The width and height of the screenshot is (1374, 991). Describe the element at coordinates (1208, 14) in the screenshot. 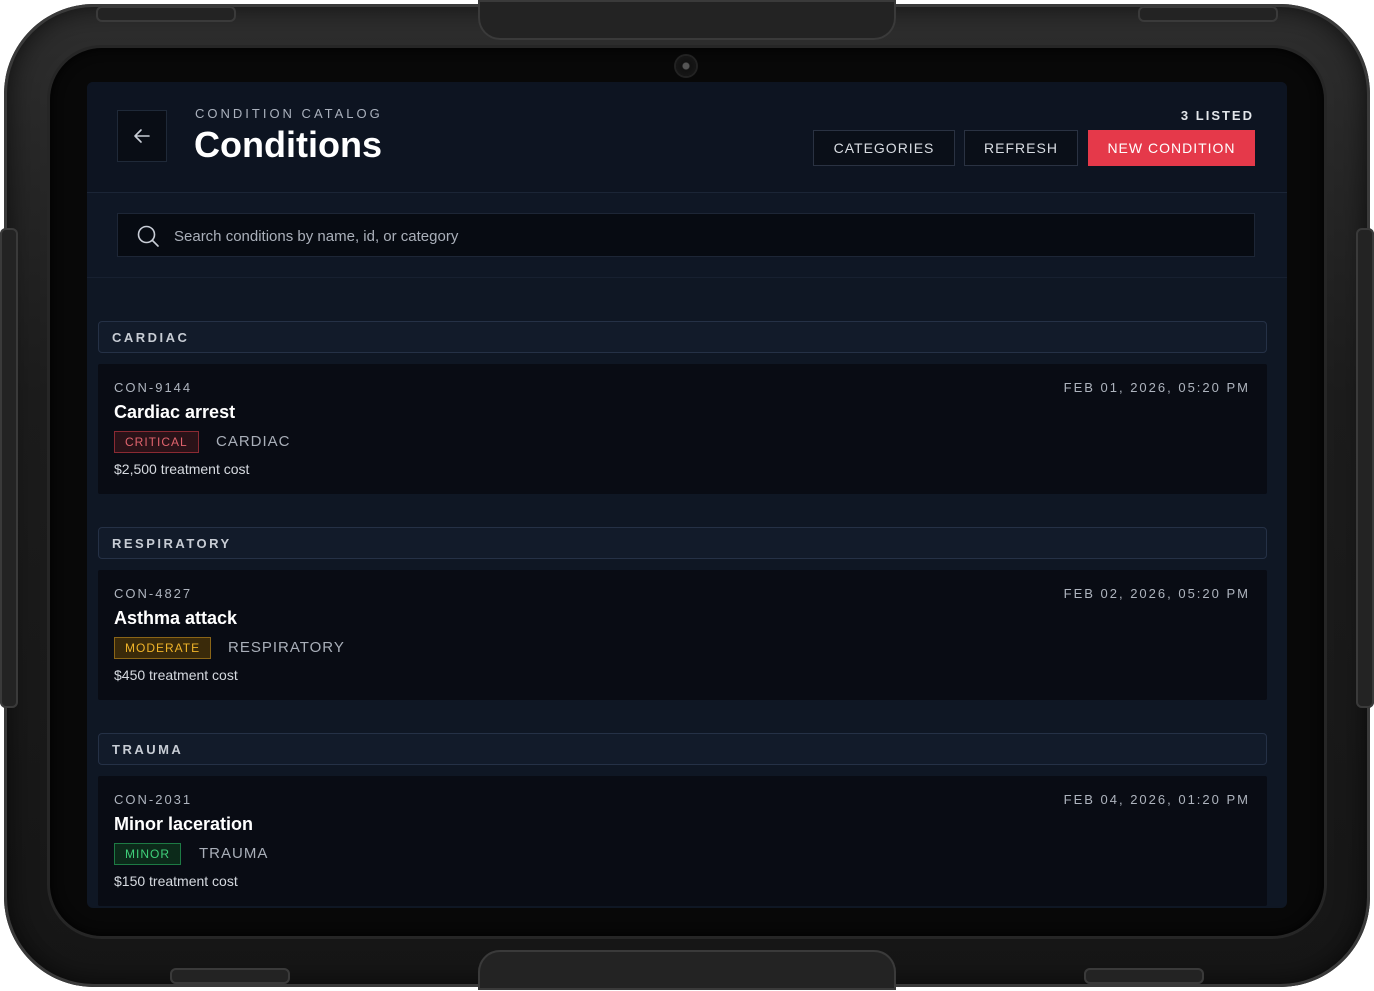

I see `case-button-top-right` at that location.